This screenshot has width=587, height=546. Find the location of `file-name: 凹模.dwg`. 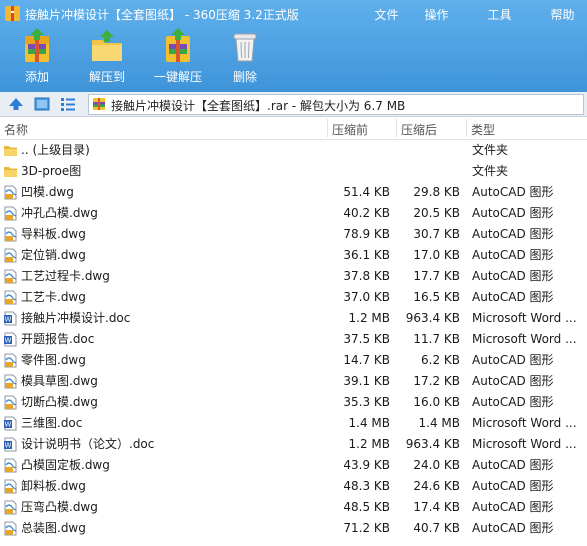

file-name: 凹模.dwg is located at coordinates (47, 192).